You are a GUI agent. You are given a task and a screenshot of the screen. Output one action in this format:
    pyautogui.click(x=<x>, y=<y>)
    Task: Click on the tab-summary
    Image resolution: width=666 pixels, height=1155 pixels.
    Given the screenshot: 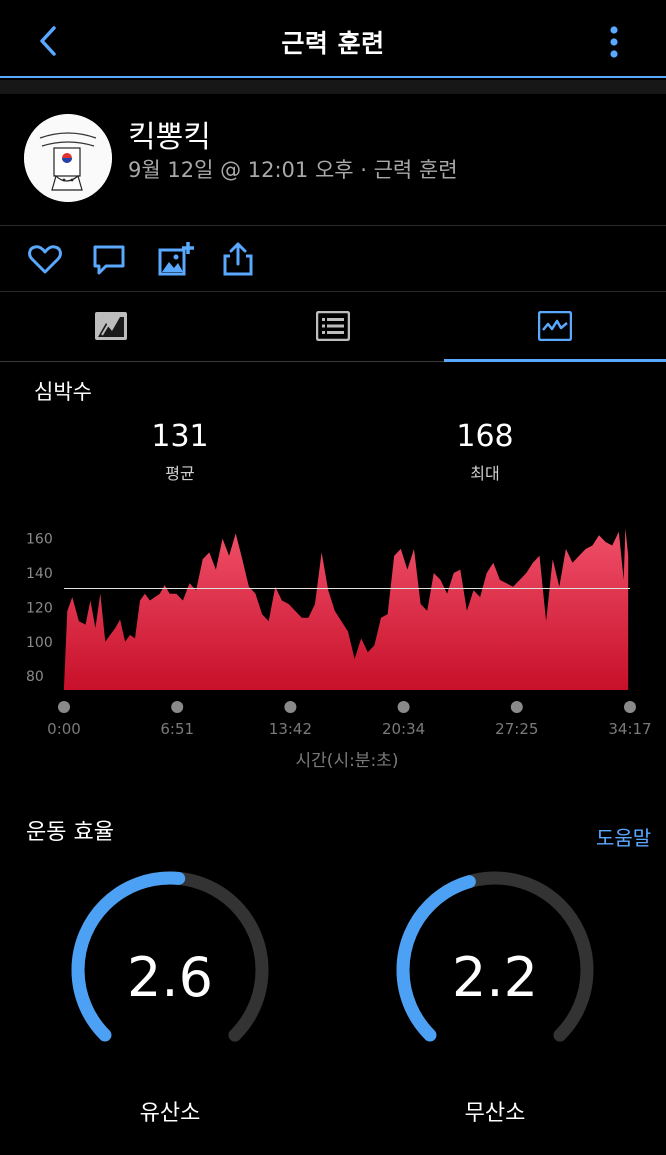 What is the action you would take?
    pyautogui.click(x=111, y=327)
    